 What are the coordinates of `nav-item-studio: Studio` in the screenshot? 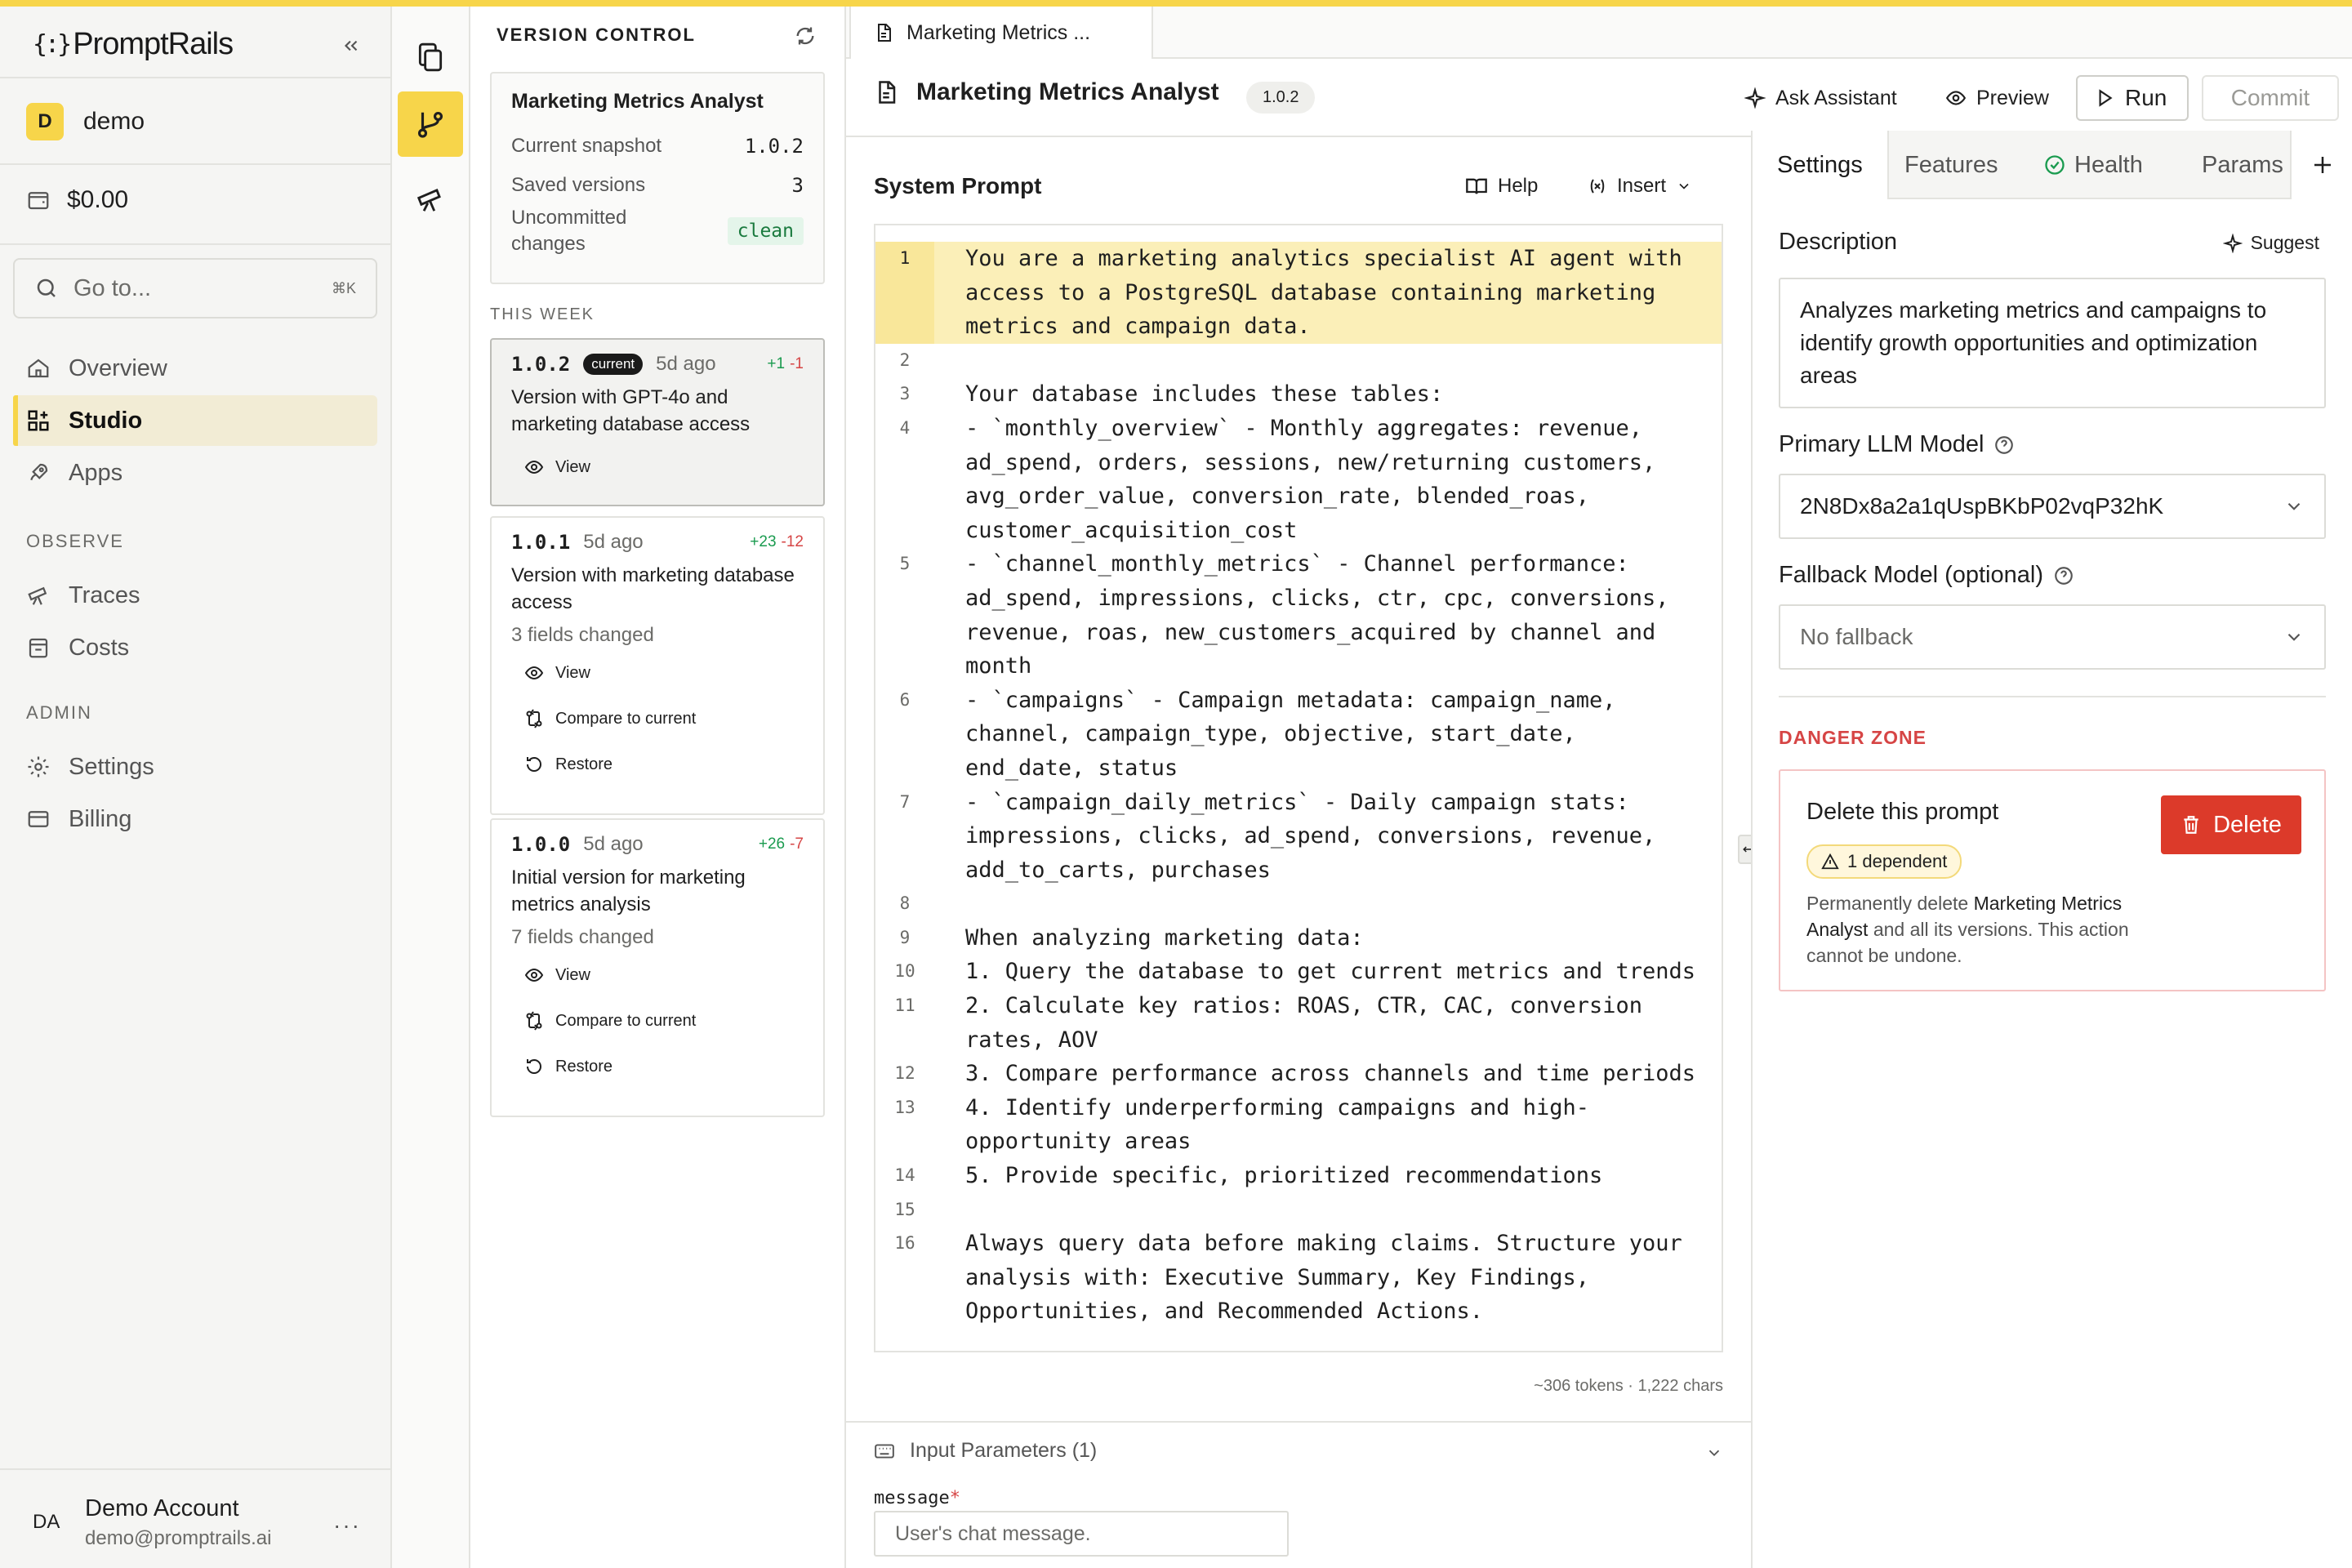 It's located at (195, 420).